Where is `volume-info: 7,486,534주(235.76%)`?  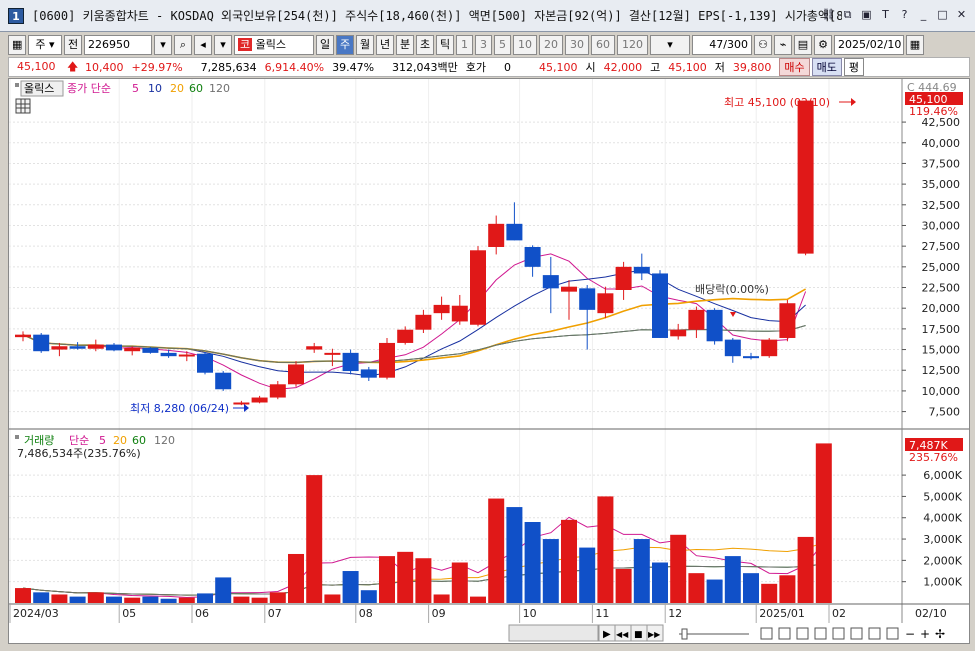
volume-info: 7,486,534주(235.76%) is located at coordinates (79, 453).